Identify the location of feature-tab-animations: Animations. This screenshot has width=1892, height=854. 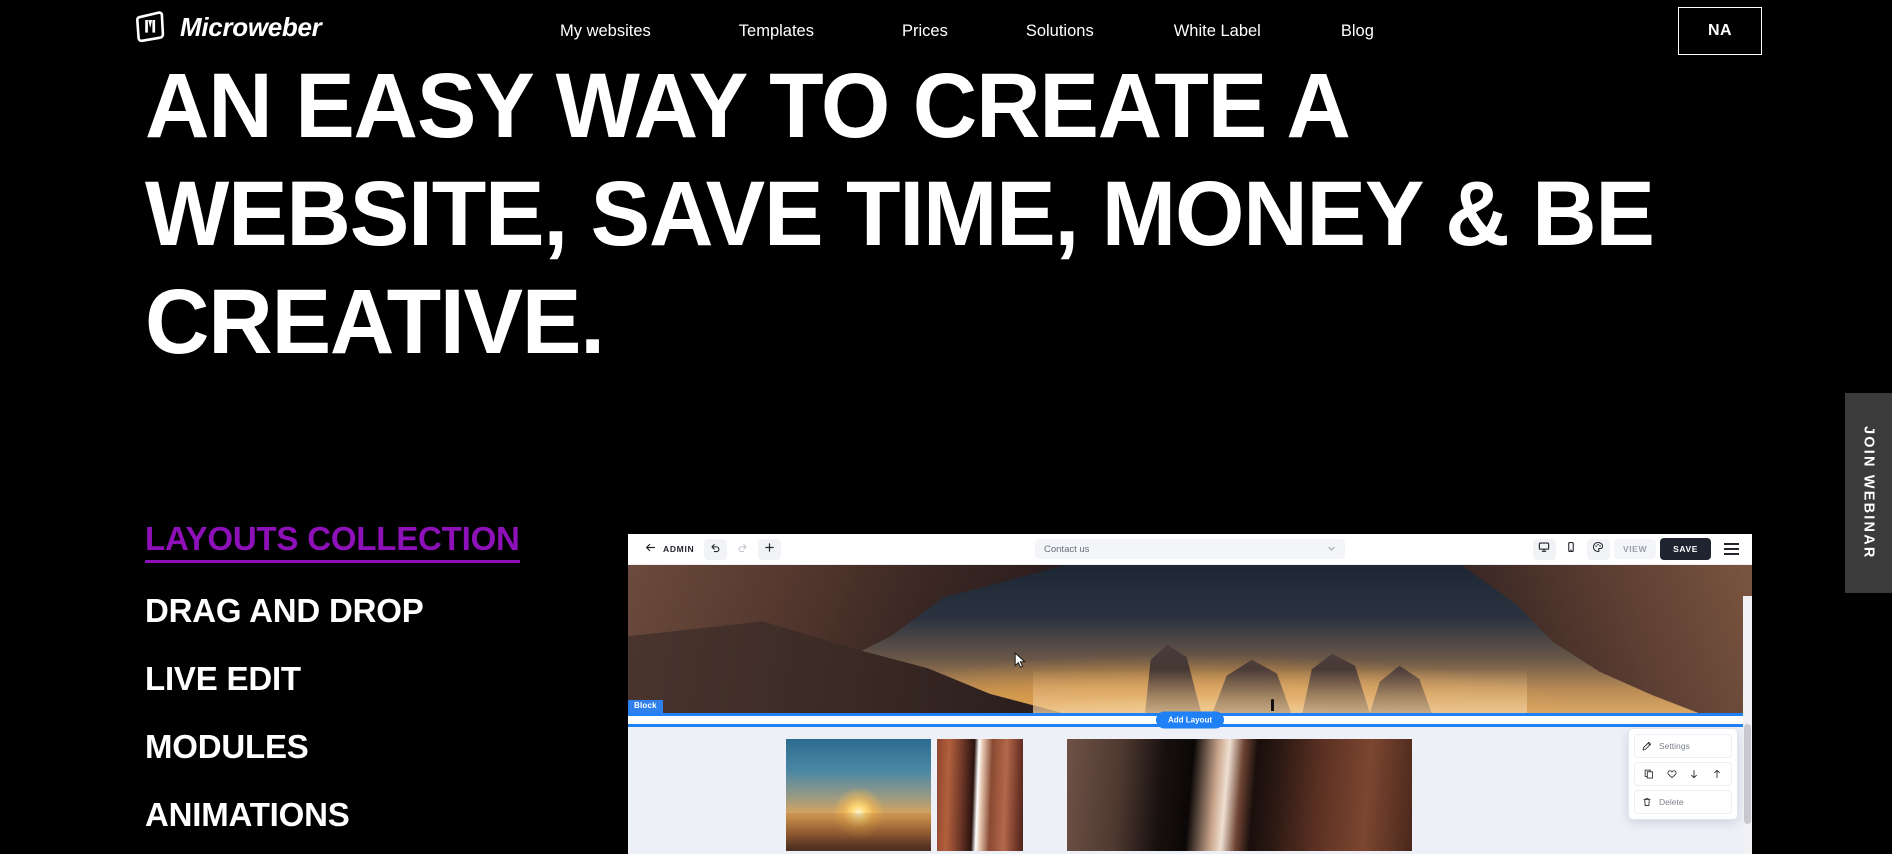
(247, 814).